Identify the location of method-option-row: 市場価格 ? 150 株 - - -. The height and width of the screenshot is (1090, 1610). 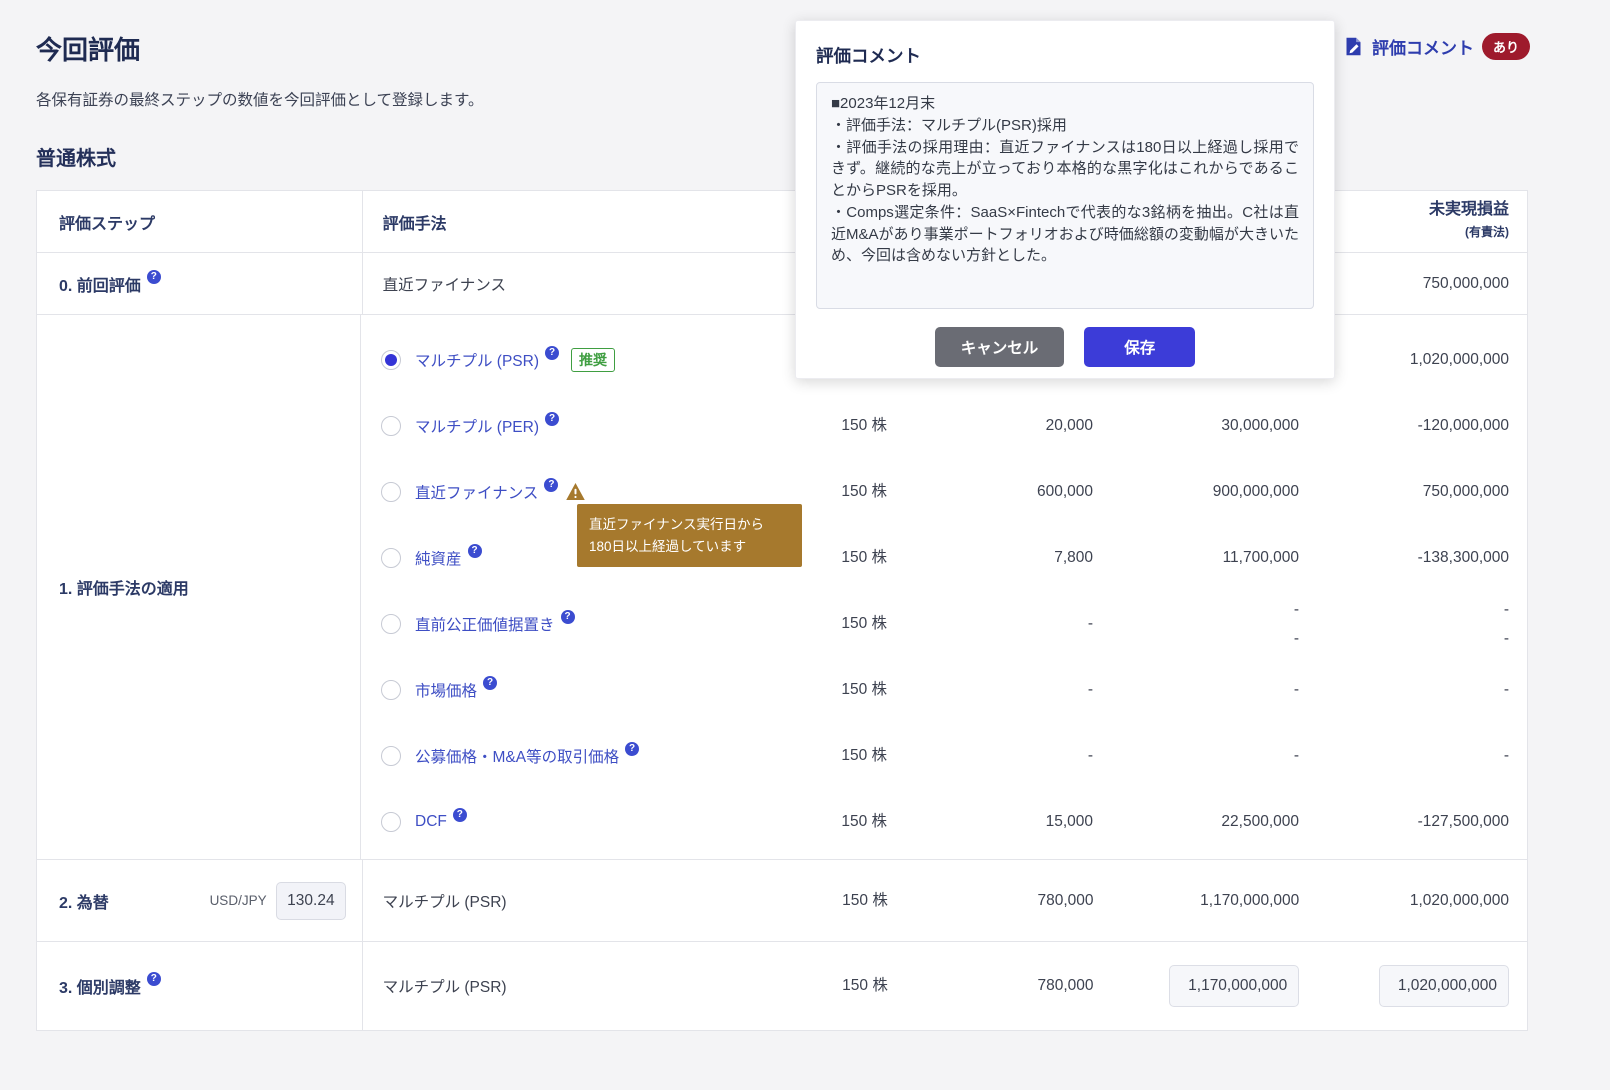
(944, 690).